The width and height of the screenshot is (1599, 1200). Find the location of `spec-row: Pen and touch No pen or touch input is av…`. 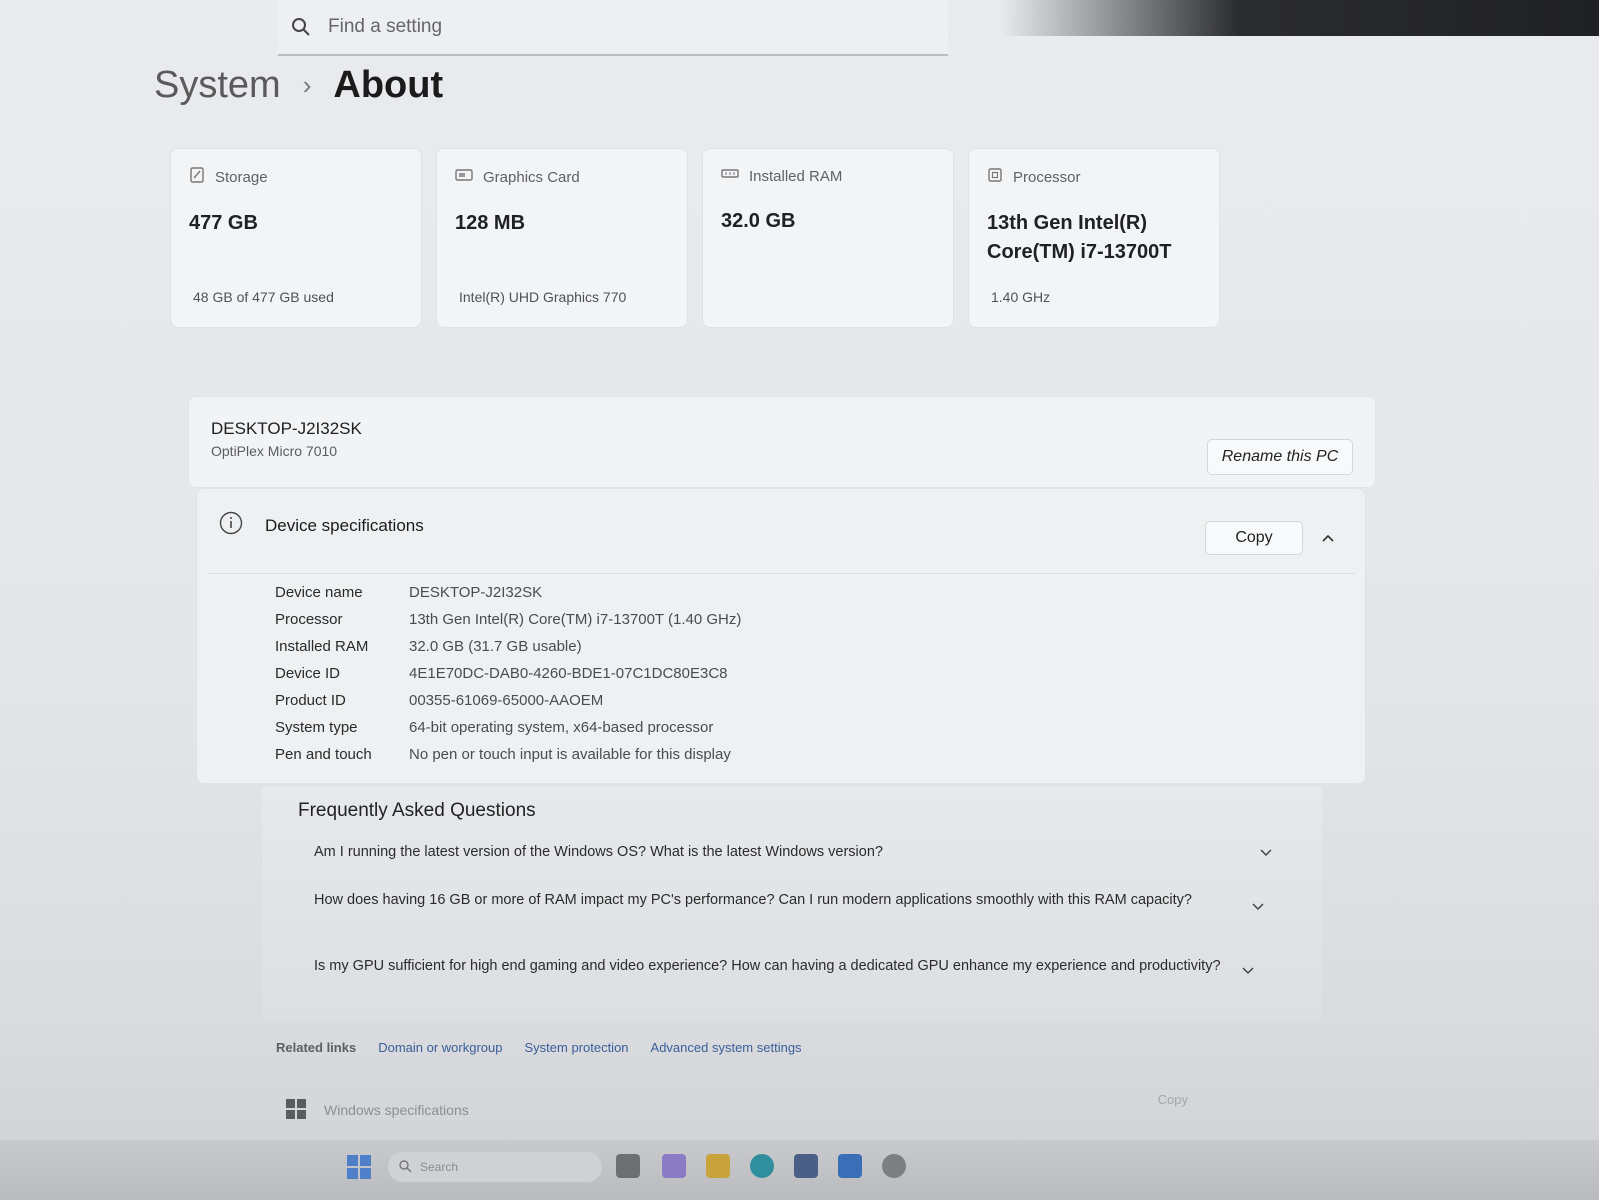

spec-row: Pen and touch No pen or touch input is av… is located at coordinates (508, 754).